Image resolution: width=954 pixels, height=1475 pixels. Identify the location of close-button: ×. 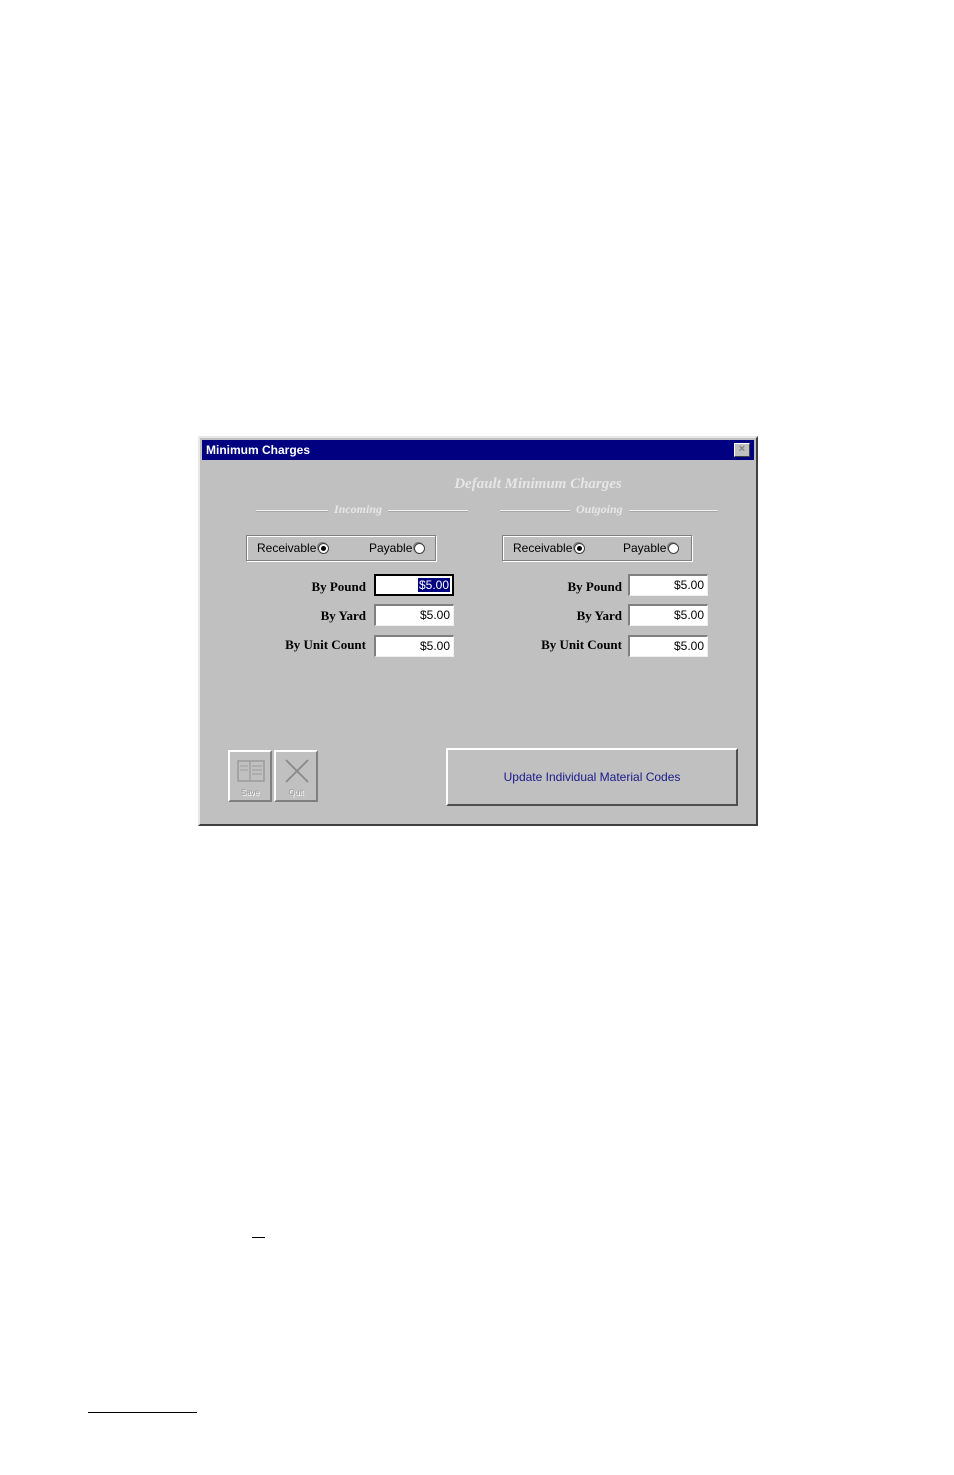
(742, 450).